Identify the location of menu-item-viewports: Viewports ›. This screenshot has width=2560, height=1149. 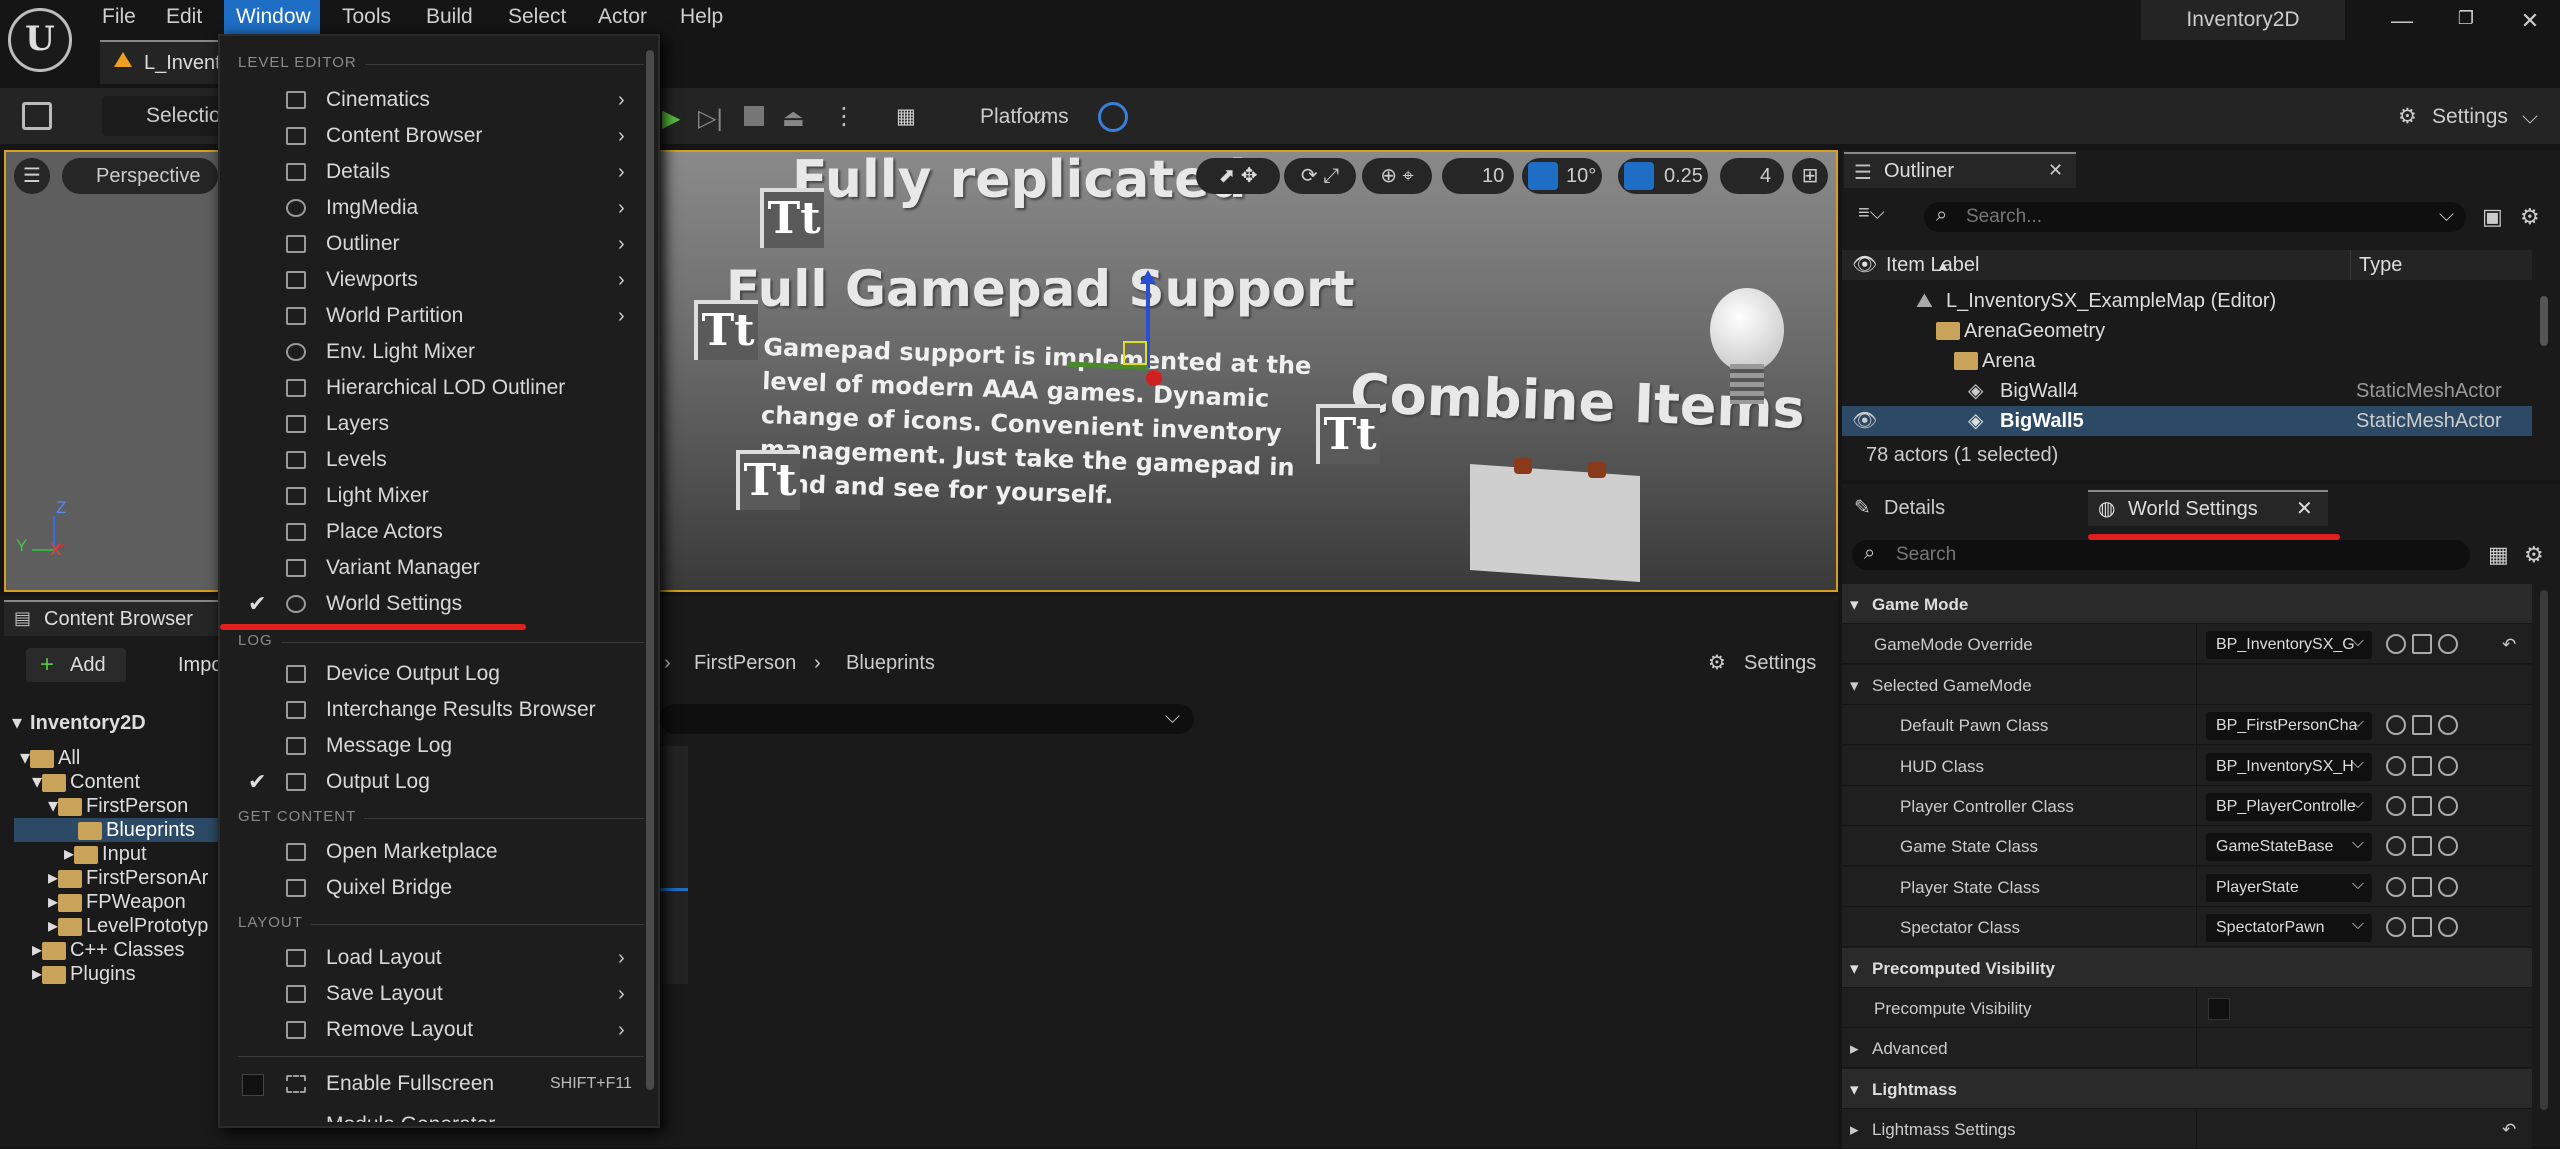
(430, 280).